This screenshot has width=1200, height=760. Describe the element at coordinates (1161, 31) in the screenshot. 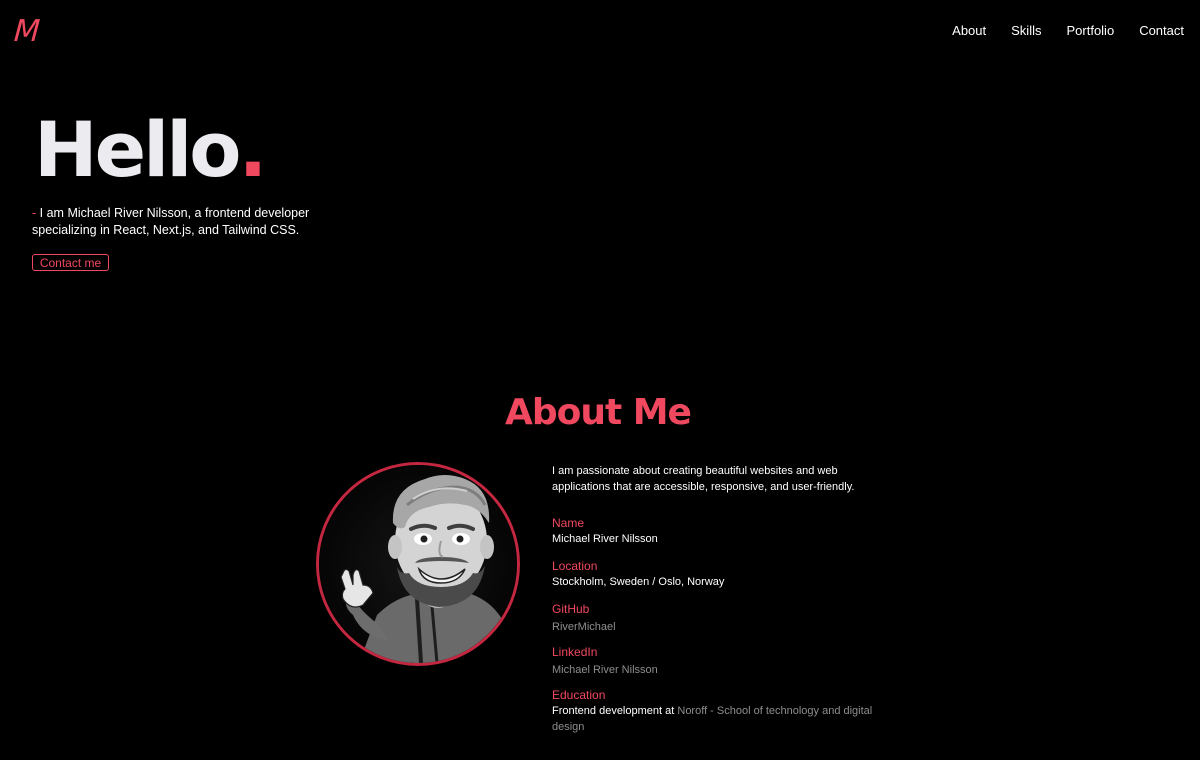

I see `nav-link-contact: Contact` at that location.